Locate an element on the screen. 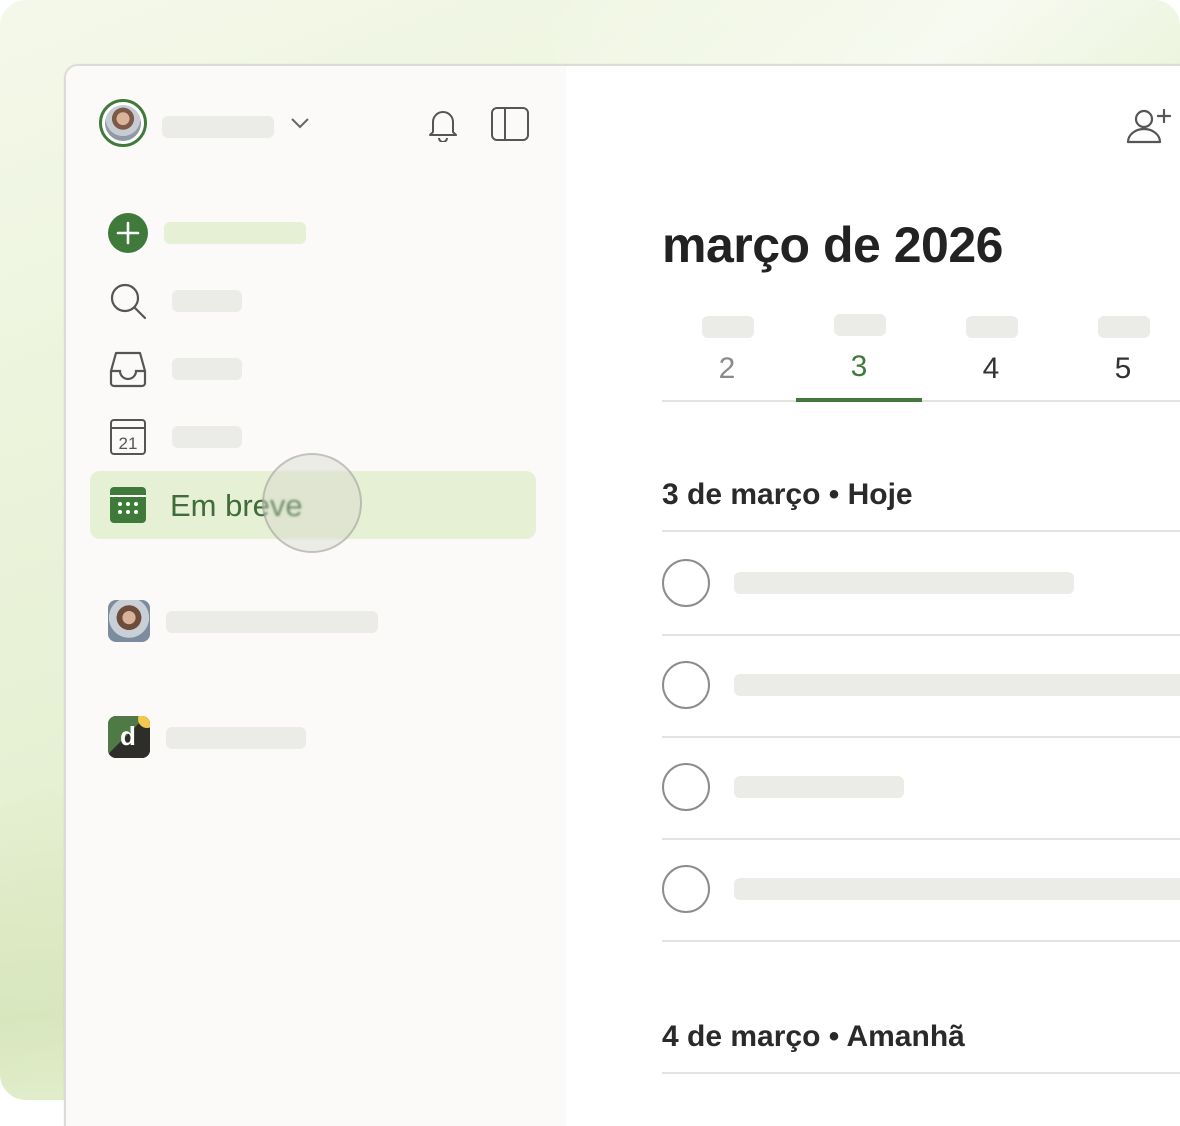 The height and width of the screenshot is (1126, 1180). user-name-placeholder is located at coordinates (218, 127).